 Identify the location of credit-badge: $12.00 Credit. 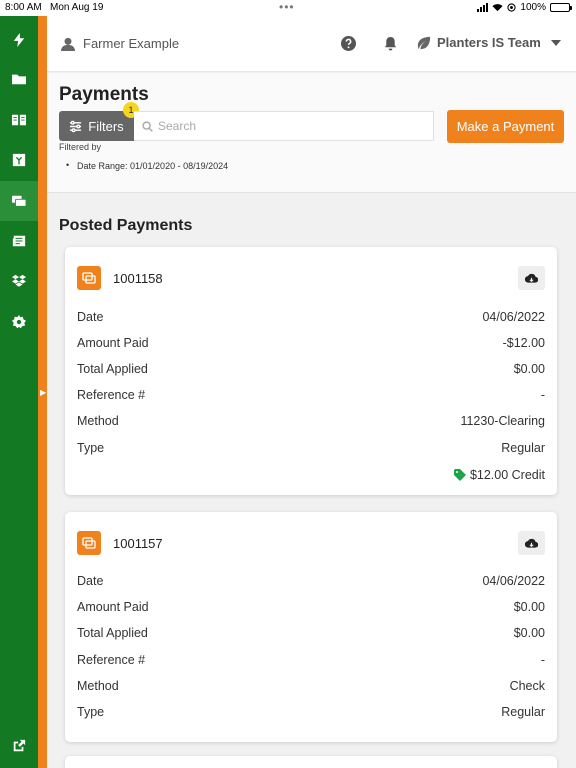
(499, 475).